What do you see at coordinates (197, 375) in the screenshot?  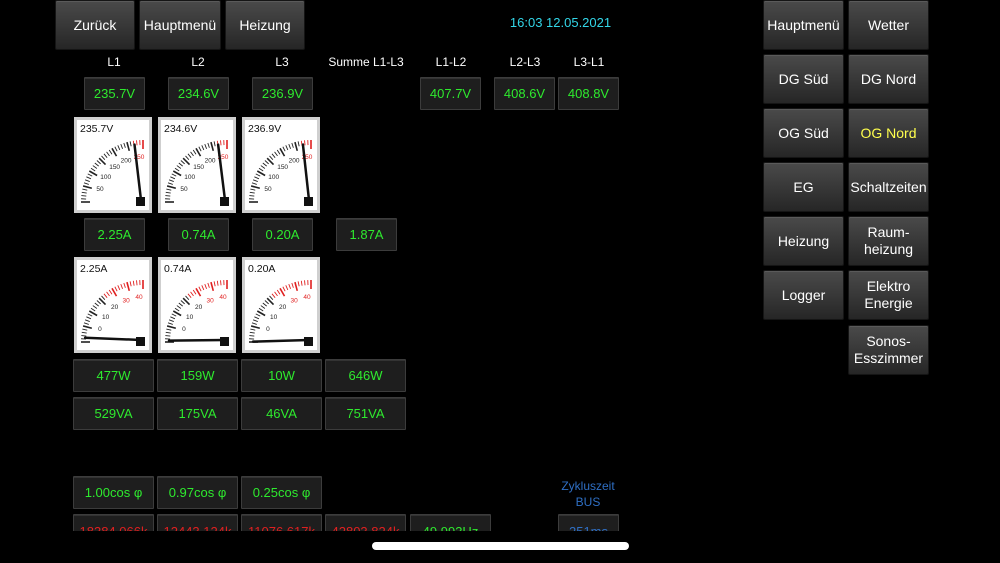 I see `power-w-l2: 159W` at bounding box center [197, 375].